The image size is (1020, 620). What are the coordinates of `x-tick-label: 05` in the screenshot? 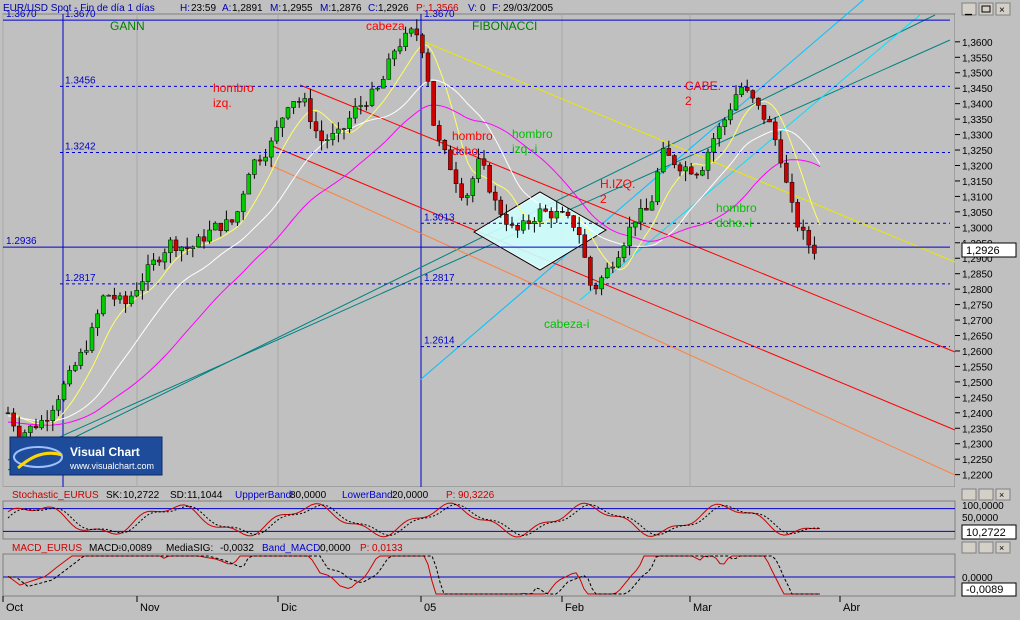 It's located at (430, 608).